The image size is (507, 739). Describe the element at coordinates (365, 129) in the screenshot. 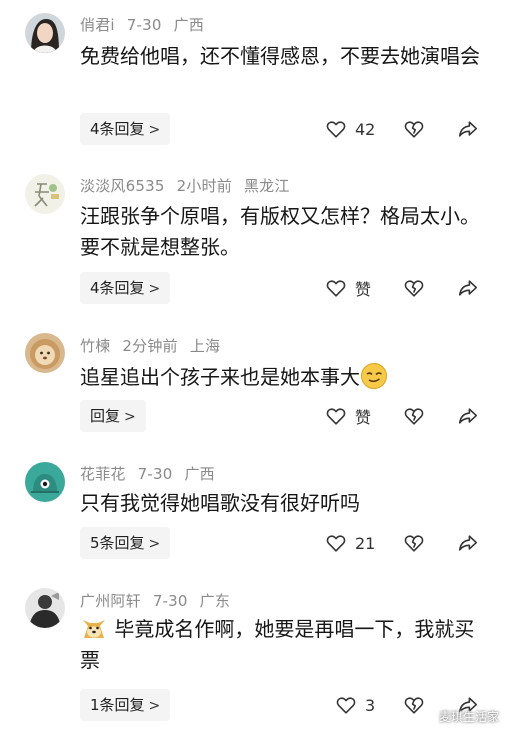

I see `like-count: 42` at that location.